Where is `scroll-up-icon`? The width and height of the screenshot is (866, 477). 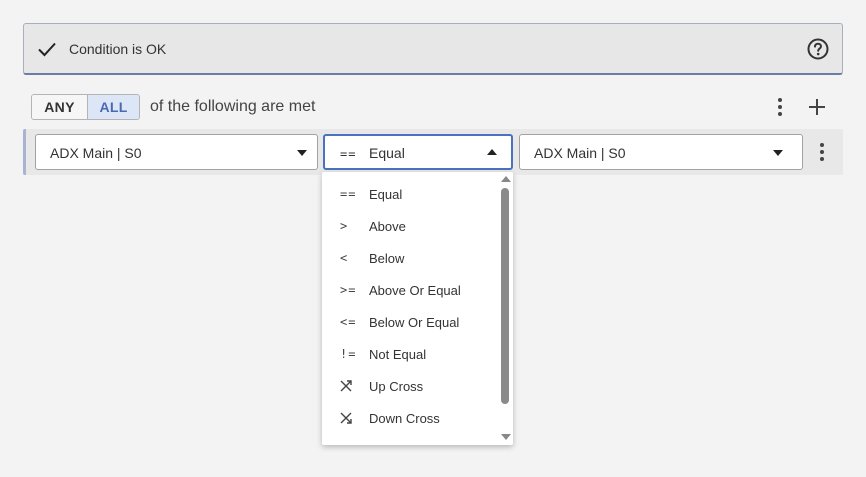
scroll-up-icon is located at coordinates (506, 179).